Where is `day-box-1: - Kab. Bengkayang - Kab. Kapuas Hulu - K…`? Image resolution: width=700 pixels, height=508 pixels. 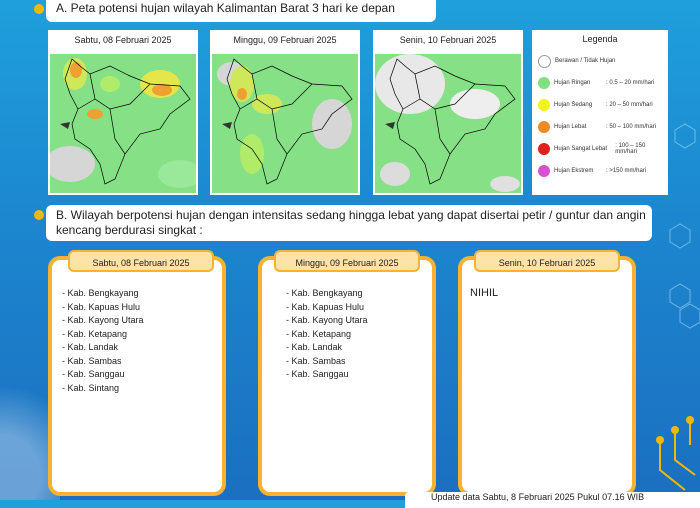
day-box-1: - Kab. Bengkayang - Kab. Kapuas Hulu - K… is located at coordinates (137, 376).